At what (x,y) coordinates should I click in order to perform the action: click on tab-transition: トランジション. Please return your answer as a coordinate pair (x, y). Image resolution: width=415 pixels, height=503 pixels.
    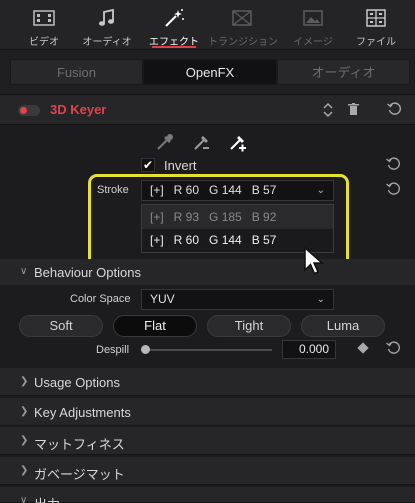
    Looking at the image, I should click on (243, 25).